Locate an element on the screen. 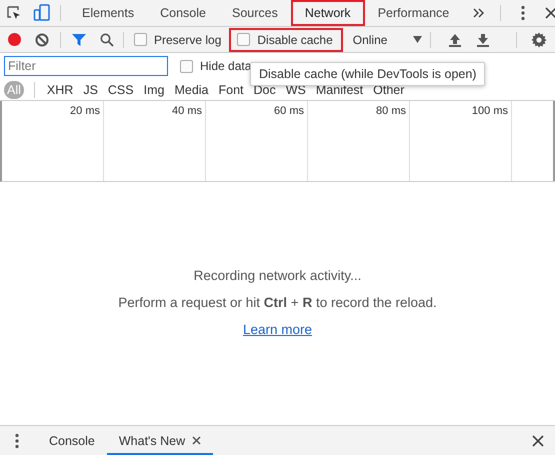  hint-text: Perform a request or hit Ctrl + R to record the reload. is located at coordinates (277, 302).